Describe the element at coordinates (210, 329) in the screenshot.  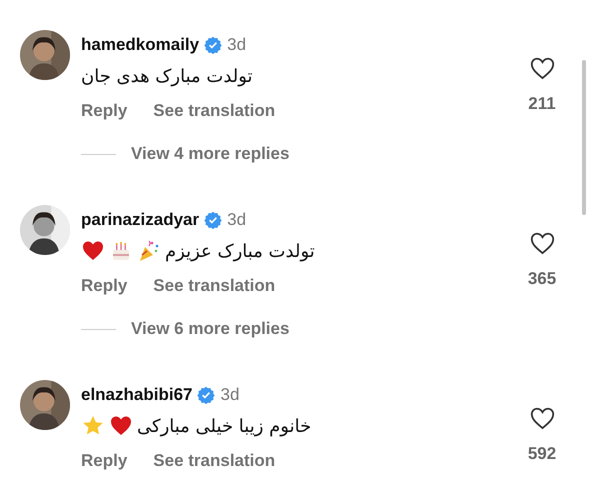
I see `view-replies-link: View 6 more replies` at that location.